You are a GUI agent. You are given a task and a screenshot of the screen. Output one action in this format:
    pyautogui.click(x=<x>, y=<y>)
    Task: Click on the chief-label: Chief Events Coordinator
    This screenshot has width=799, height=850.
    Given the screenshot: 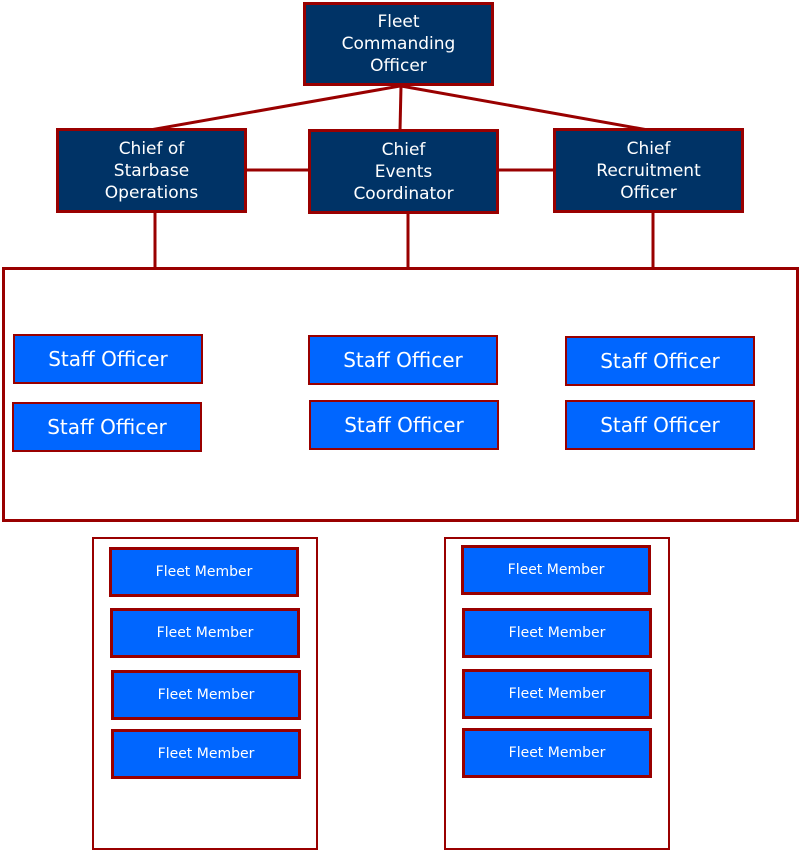 What is the action you would take?
    pyautogui.click(x=403, y=171)
    